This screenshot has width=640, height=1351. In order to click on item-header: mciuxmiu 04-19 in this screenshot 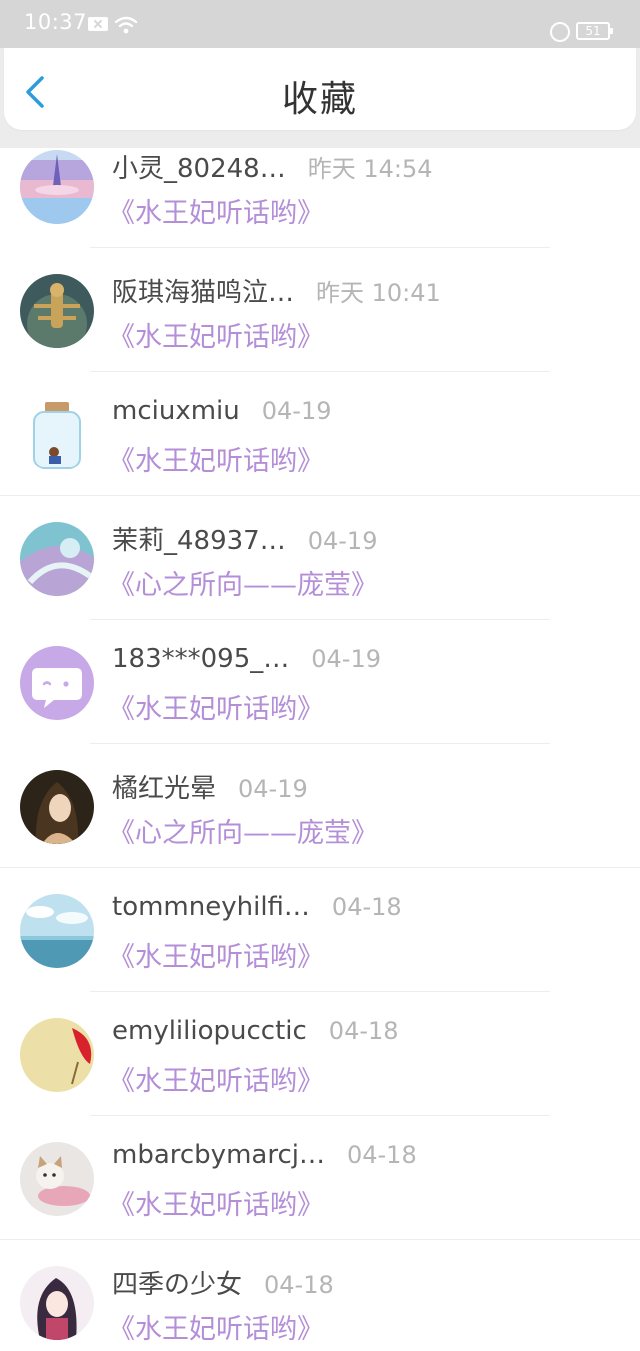, I will do `click(222, 411)`.